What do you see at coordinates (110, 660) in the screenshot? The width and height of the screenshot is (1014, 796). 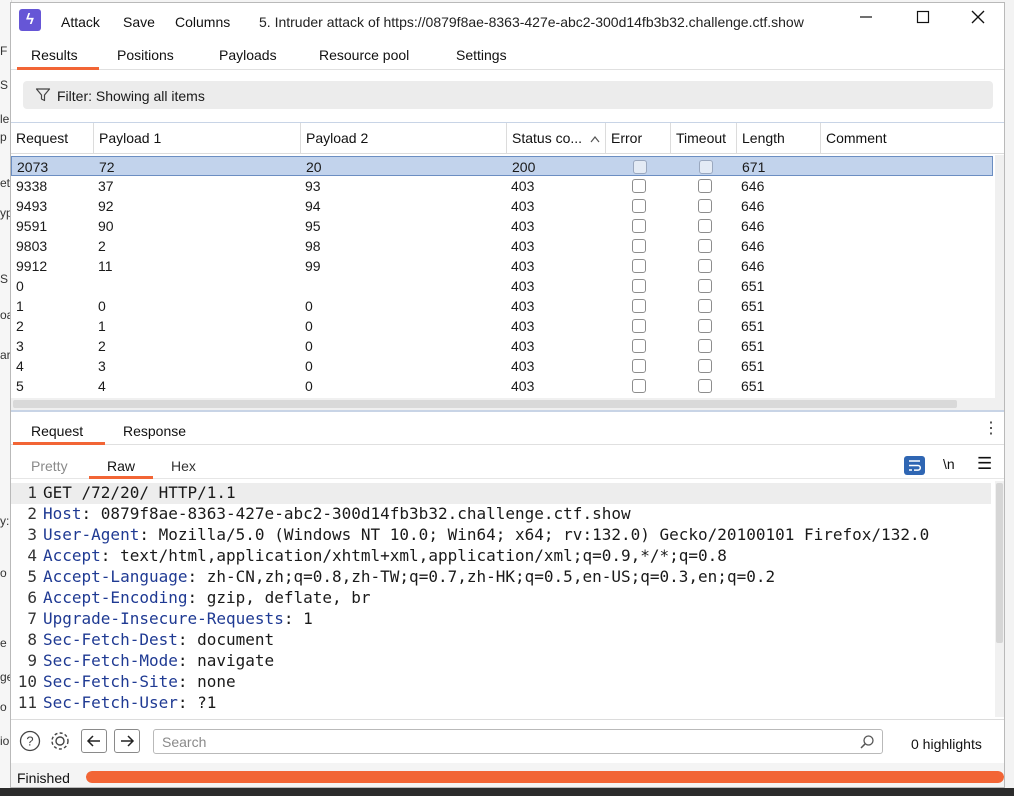 I see `header-name: Sec-Fetch-Mode` at bounding box center [110, 660].